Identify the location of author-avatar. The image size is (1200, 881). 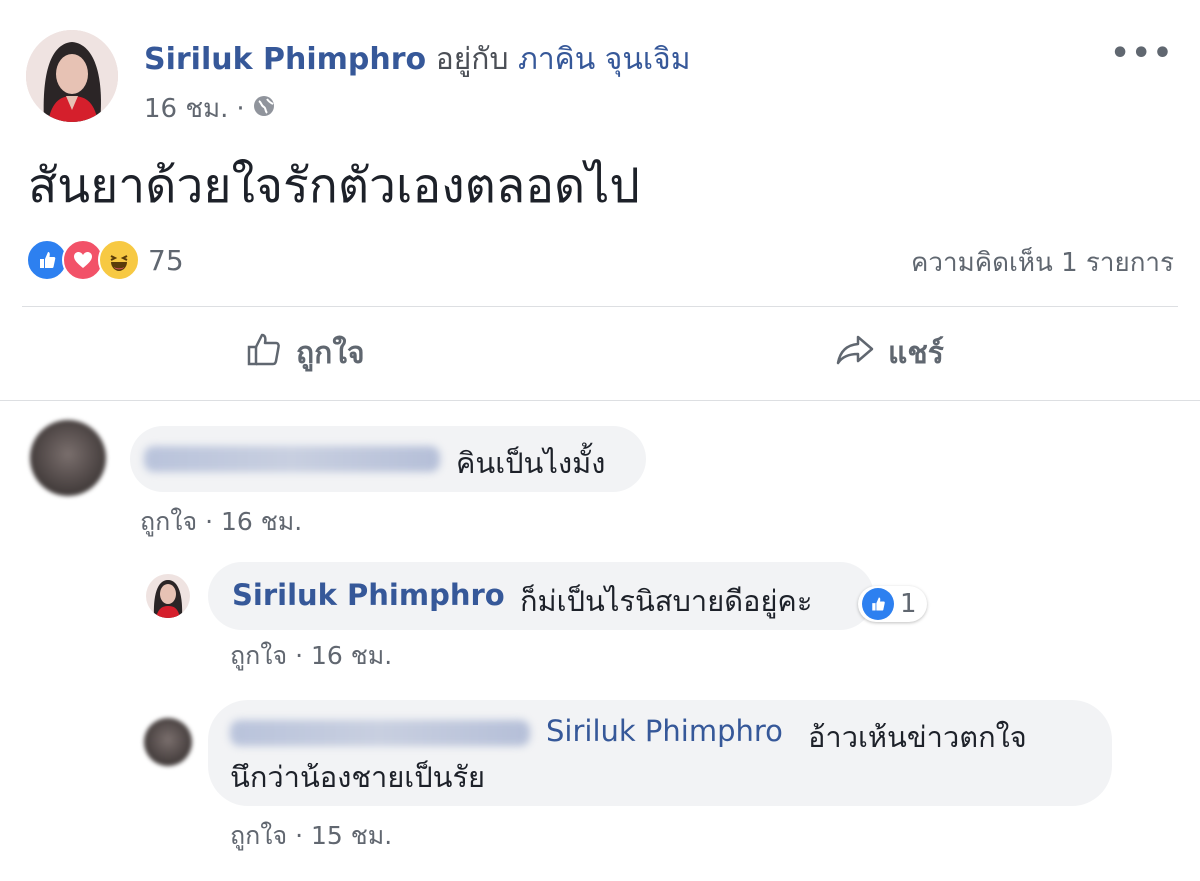
(72, 76).